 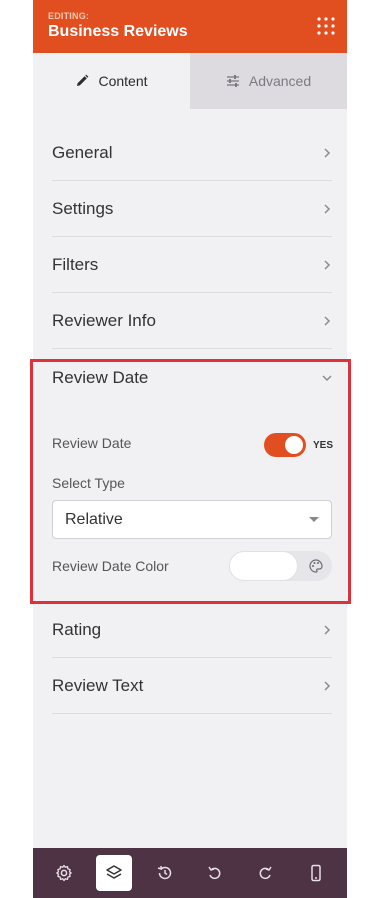 What do you see at coordinates (192, 630) in the screenshot?
I see `section-rating: Rating` at bounding box center [192, 630].